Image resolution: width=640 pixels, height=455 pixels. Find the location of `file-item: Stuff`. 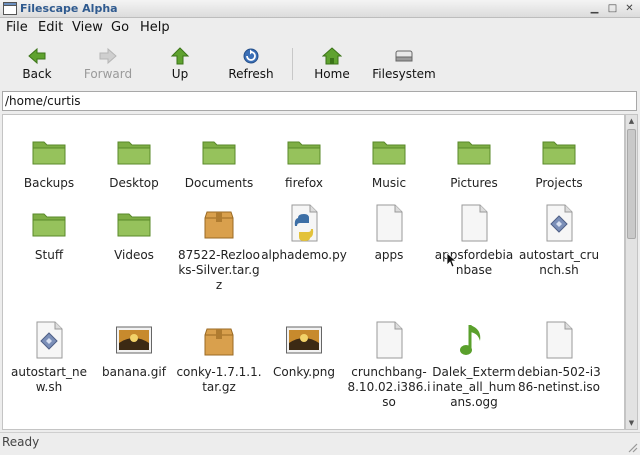

file-item: Stuff is located at coordinates (49, 254).